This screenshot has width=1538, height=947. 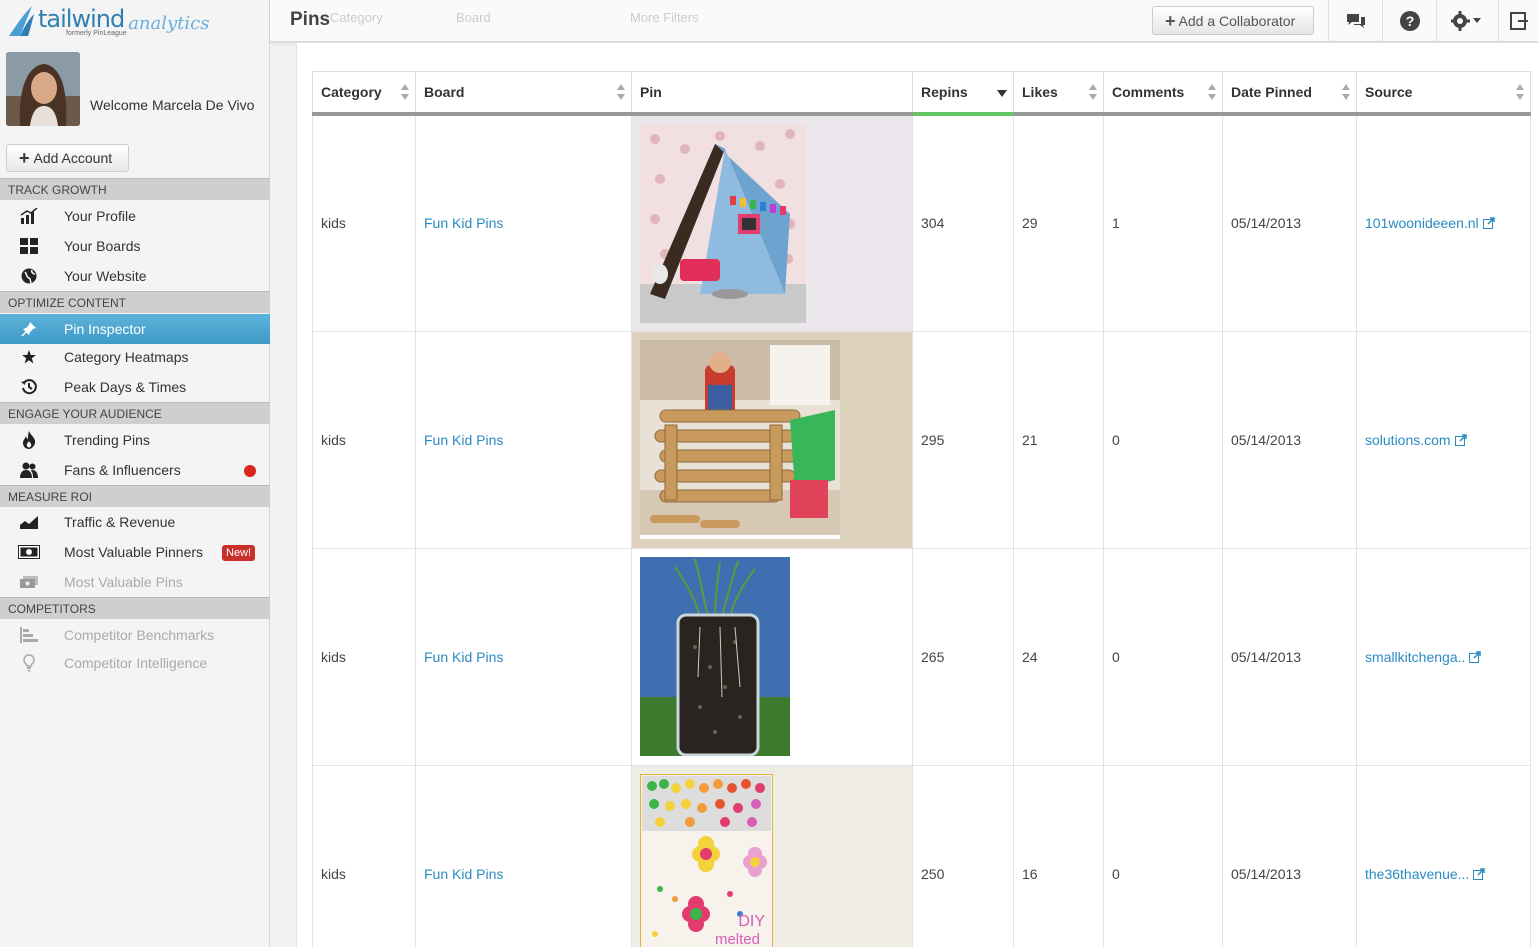 What do you see at coordinates (715, 656) in the screenshot?
I see `pin-image-carrot-bottle` at bounding box center [715, 656].